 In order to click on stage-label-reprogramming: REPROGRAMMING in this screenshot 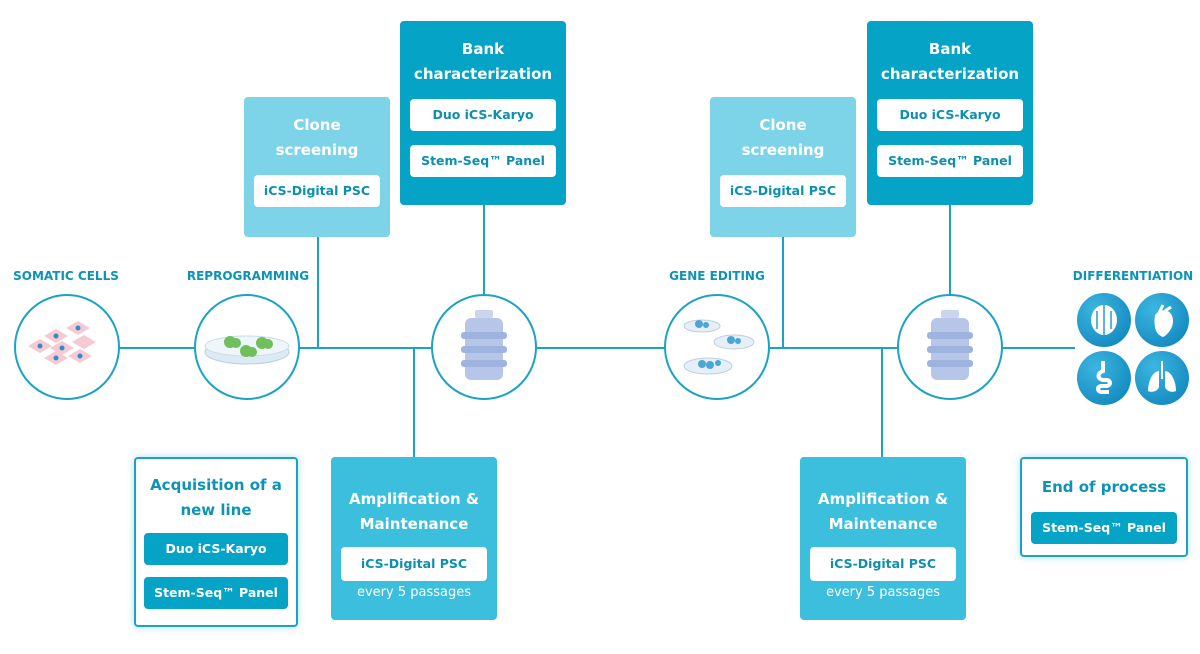, I will do `click(248, 276)`.